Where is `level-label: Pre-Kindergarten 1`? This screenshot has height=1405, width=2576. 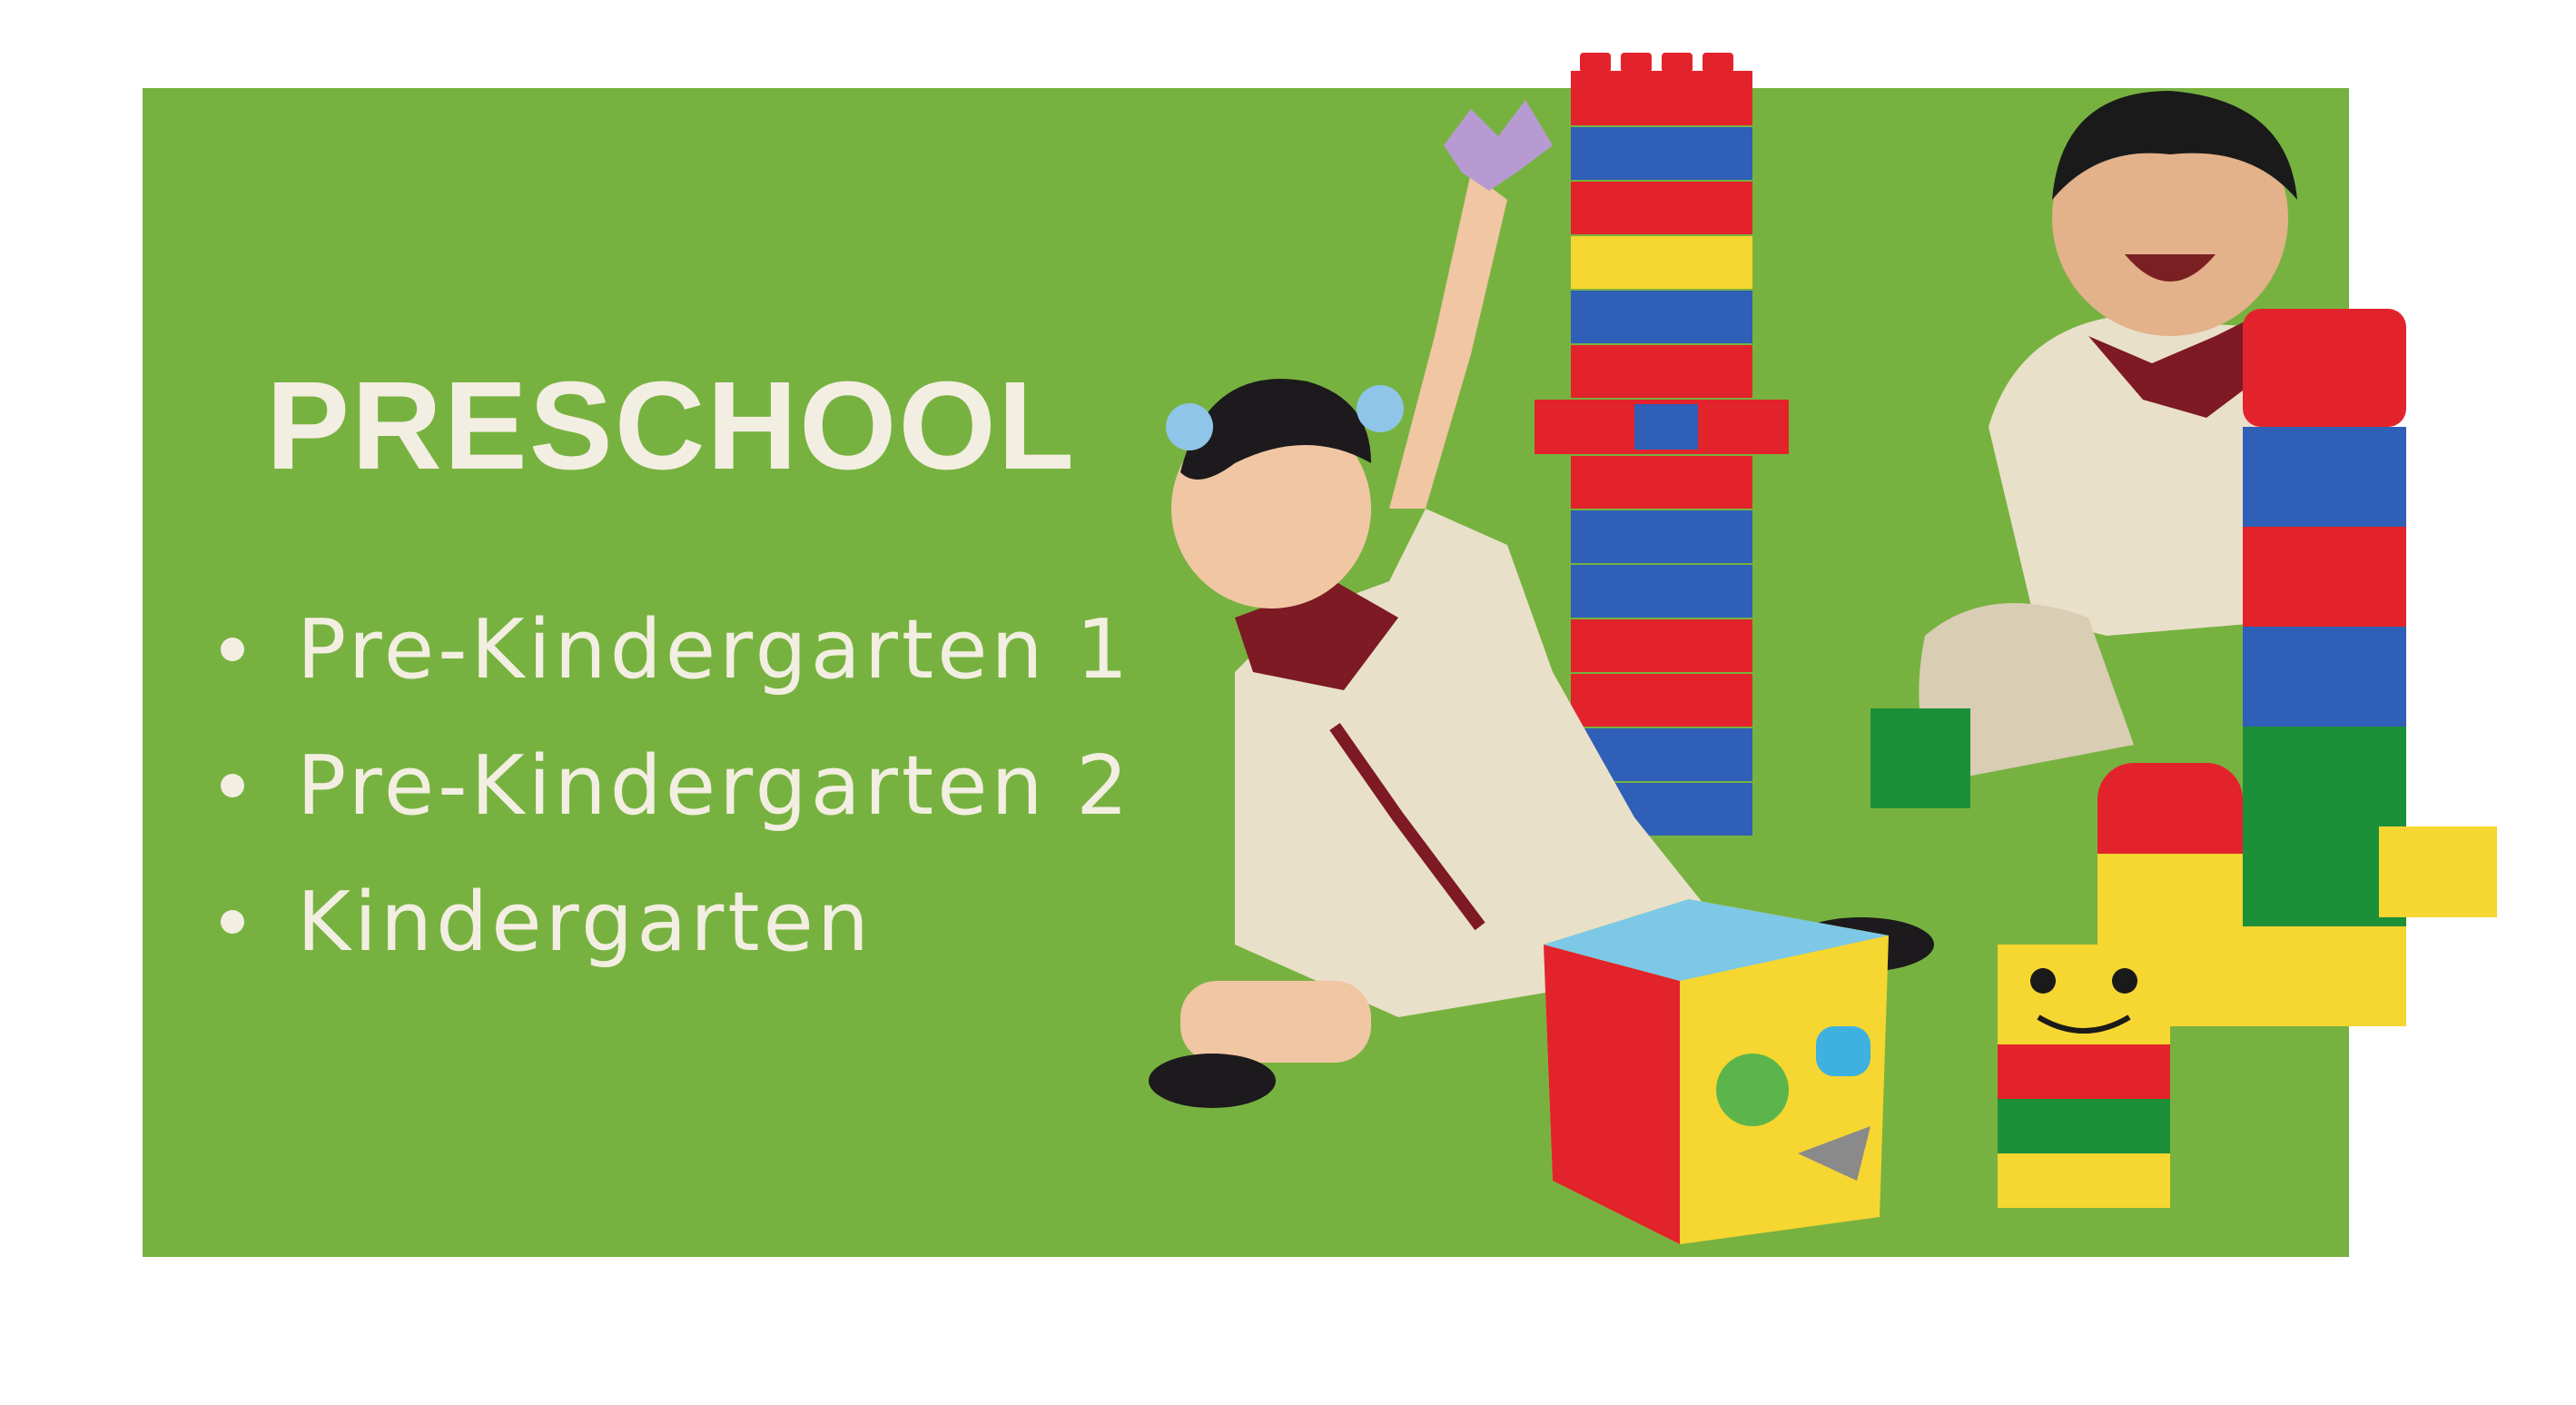
level-label: Pre-Kindergarten 1 is located at coordinates (714, 649).